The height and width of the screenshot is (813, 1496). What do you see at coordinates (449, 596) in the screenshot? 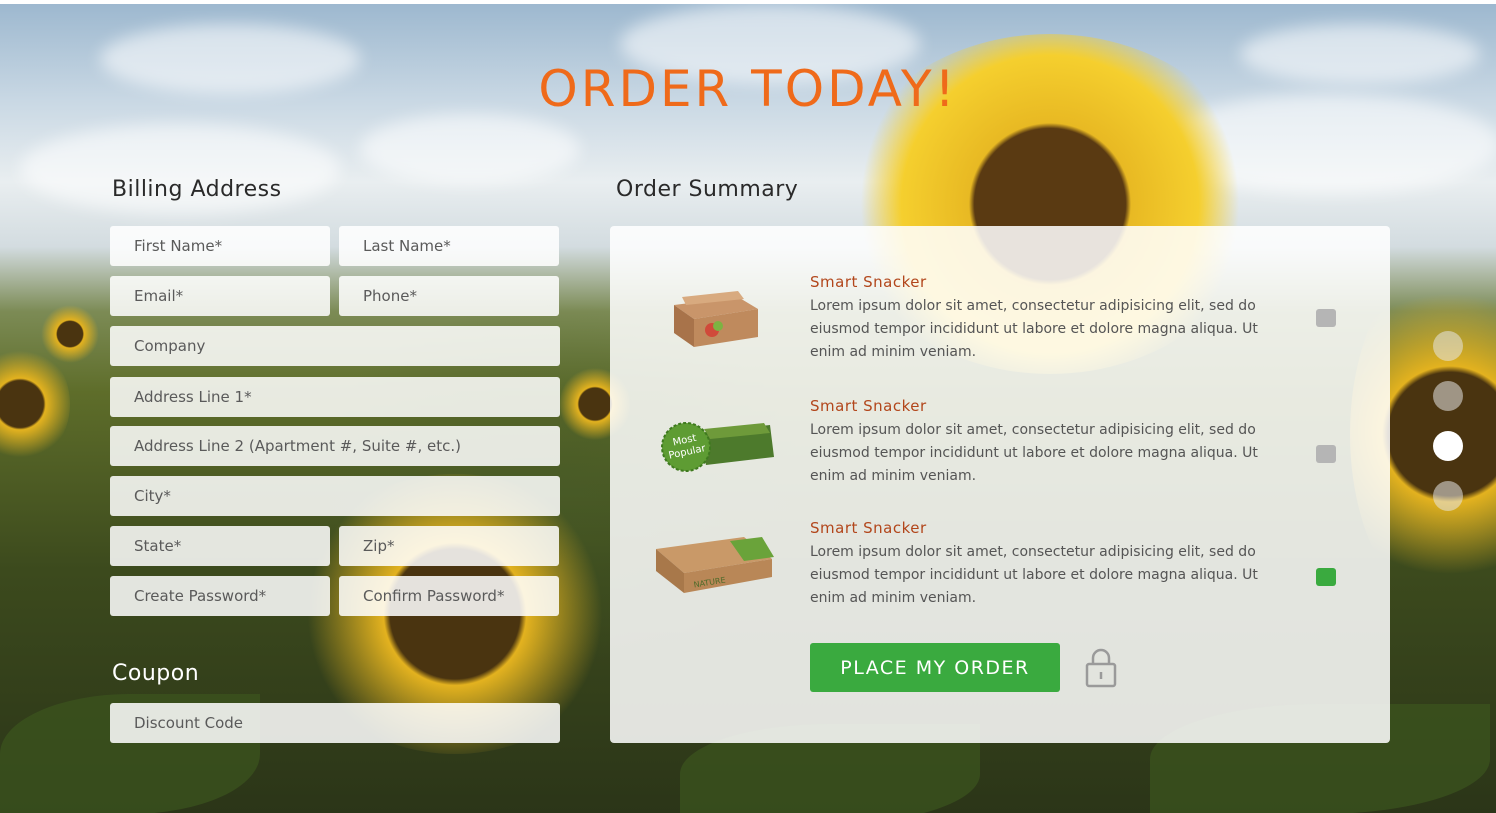
I see `confirm-password-field` at bounding box center [449, 596].